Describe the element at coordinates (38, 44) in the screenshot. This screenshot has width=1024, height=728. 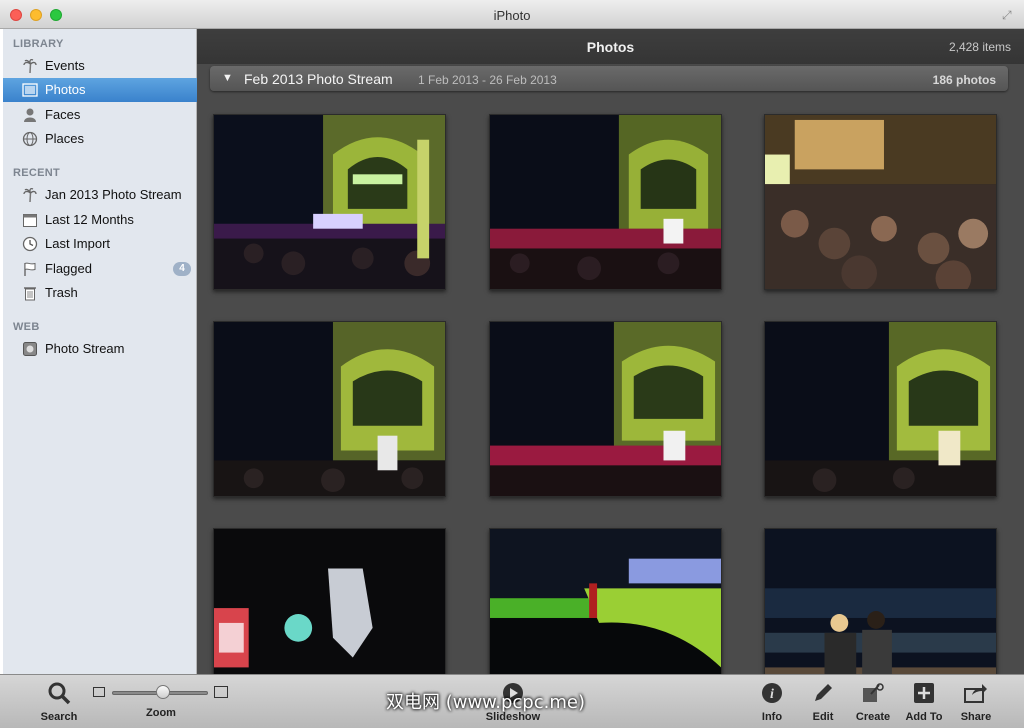
I see `section-header-library: LIBRARY` at that location.